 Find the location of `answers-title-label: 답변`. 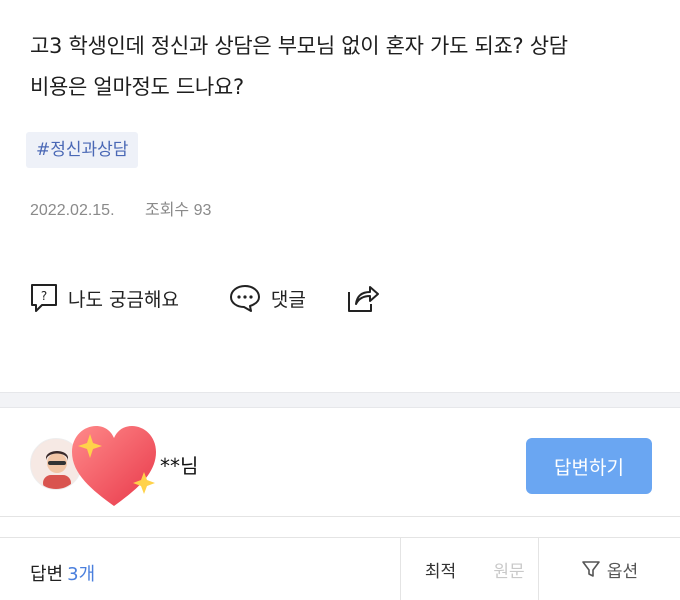

answers-title-label: 답변 is located at coordinates (47, 574).